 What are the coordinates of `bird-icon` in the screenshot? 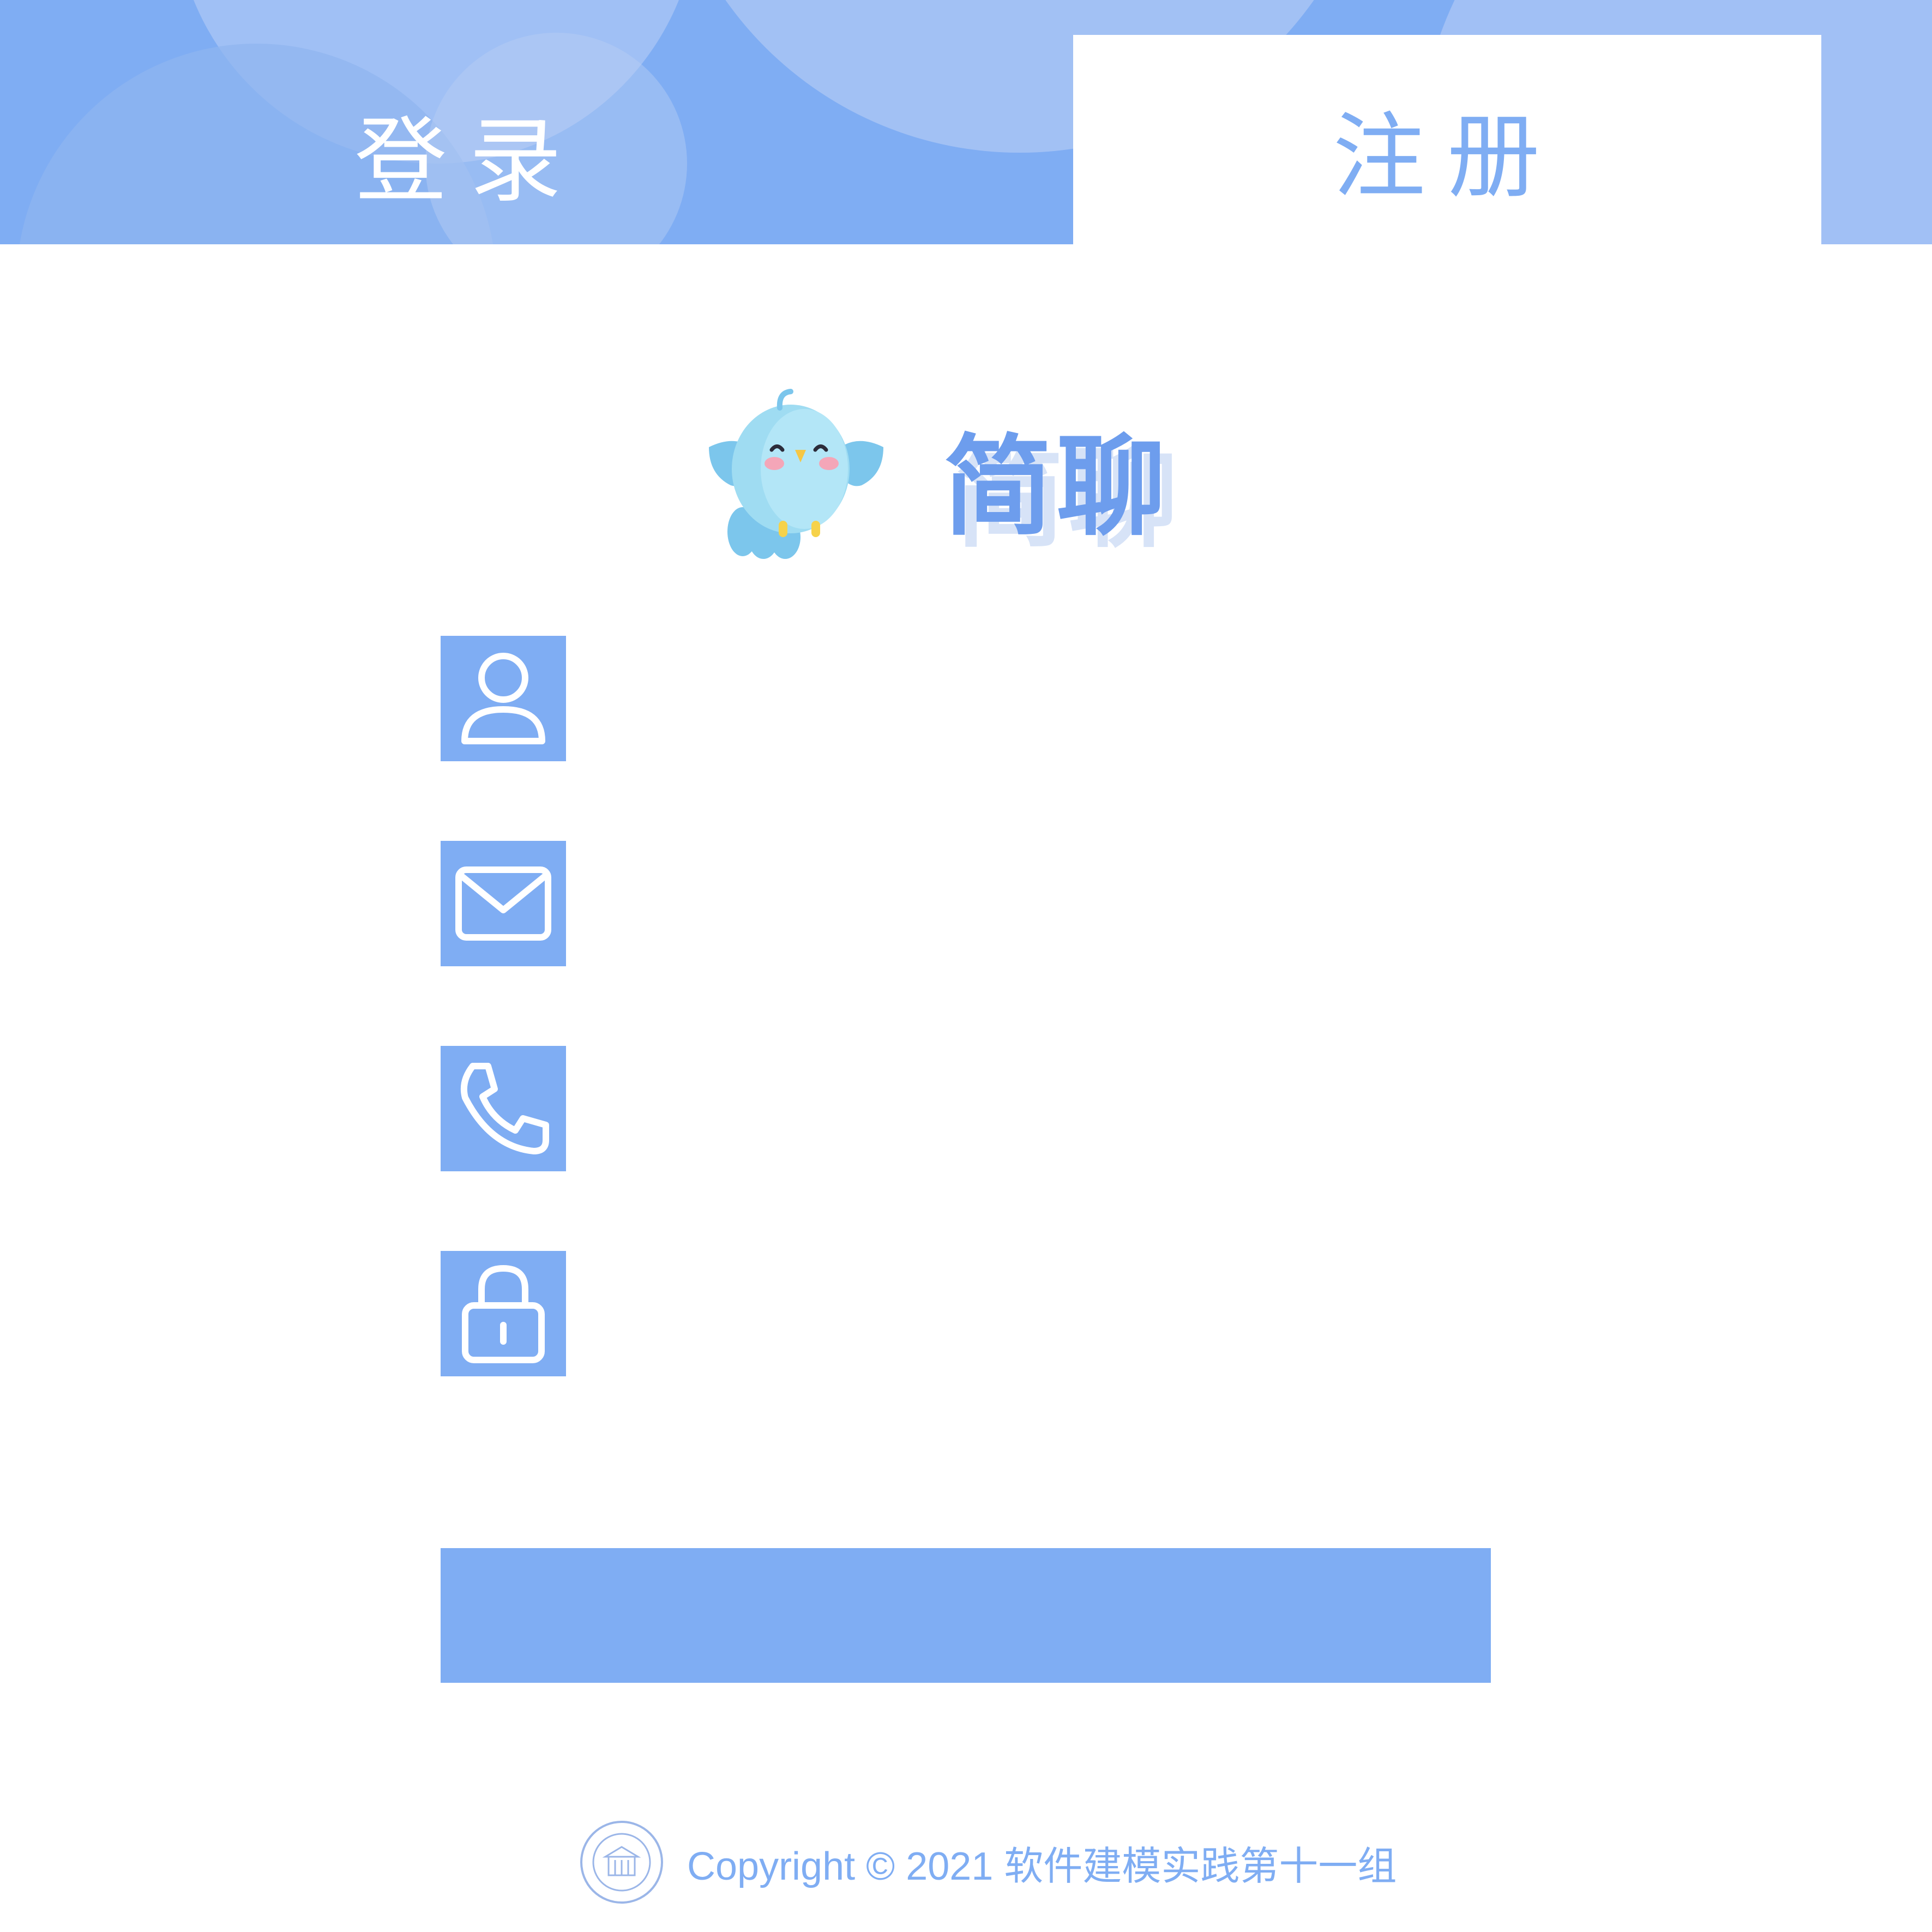 It's located at (796, 474).